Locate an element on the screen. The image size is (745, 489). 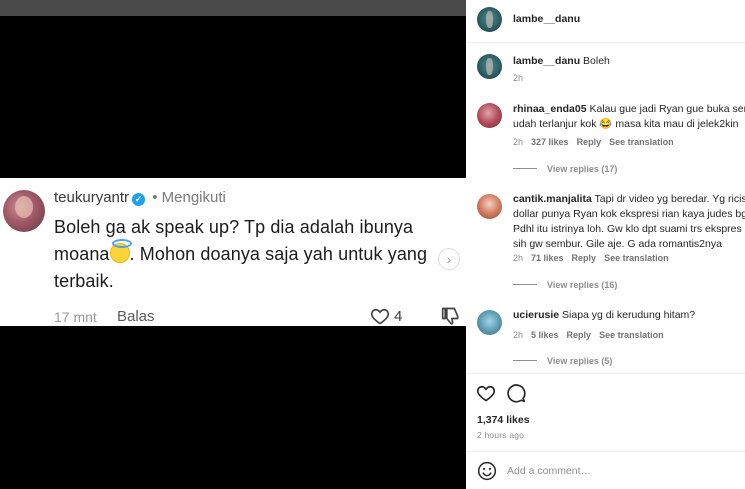
view-replies-button: View replies (17) is located at coordinates (565, 169).